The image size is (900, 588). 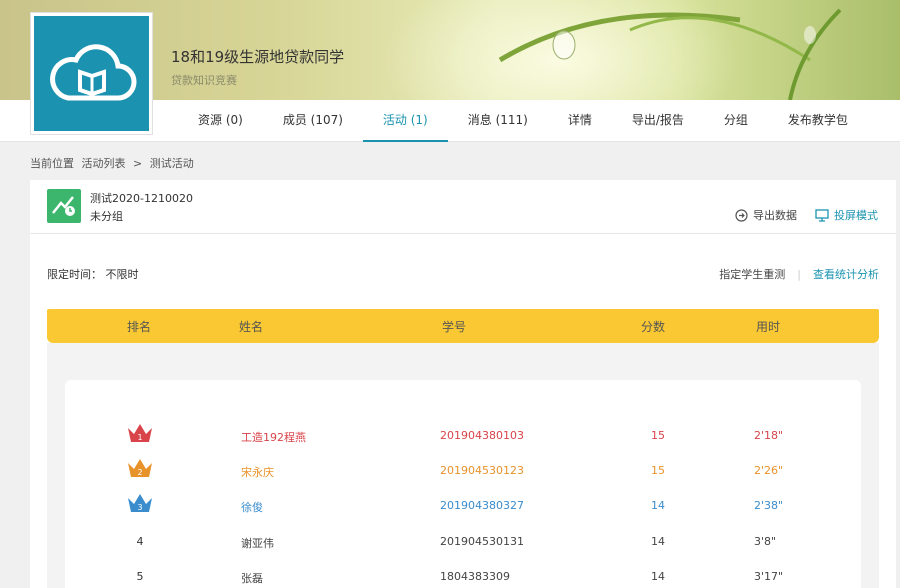 I want to click on group-title: 18和19级生源地贷款同学, so click(x=258, y=57).